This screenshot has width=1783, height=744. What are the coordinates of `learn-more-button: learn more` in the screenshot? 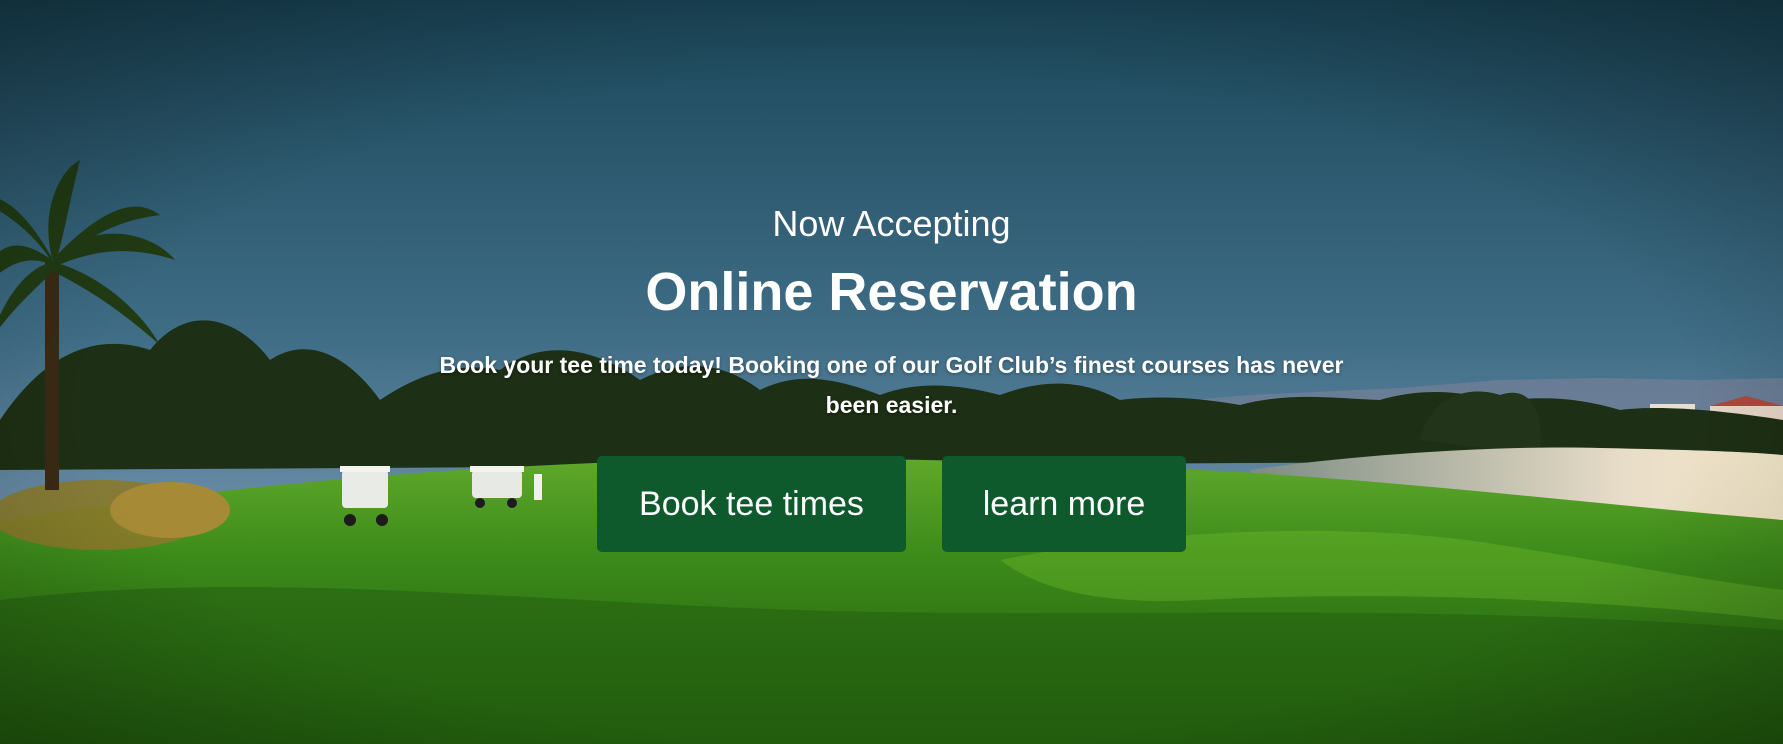 It's located at (1064, 504).